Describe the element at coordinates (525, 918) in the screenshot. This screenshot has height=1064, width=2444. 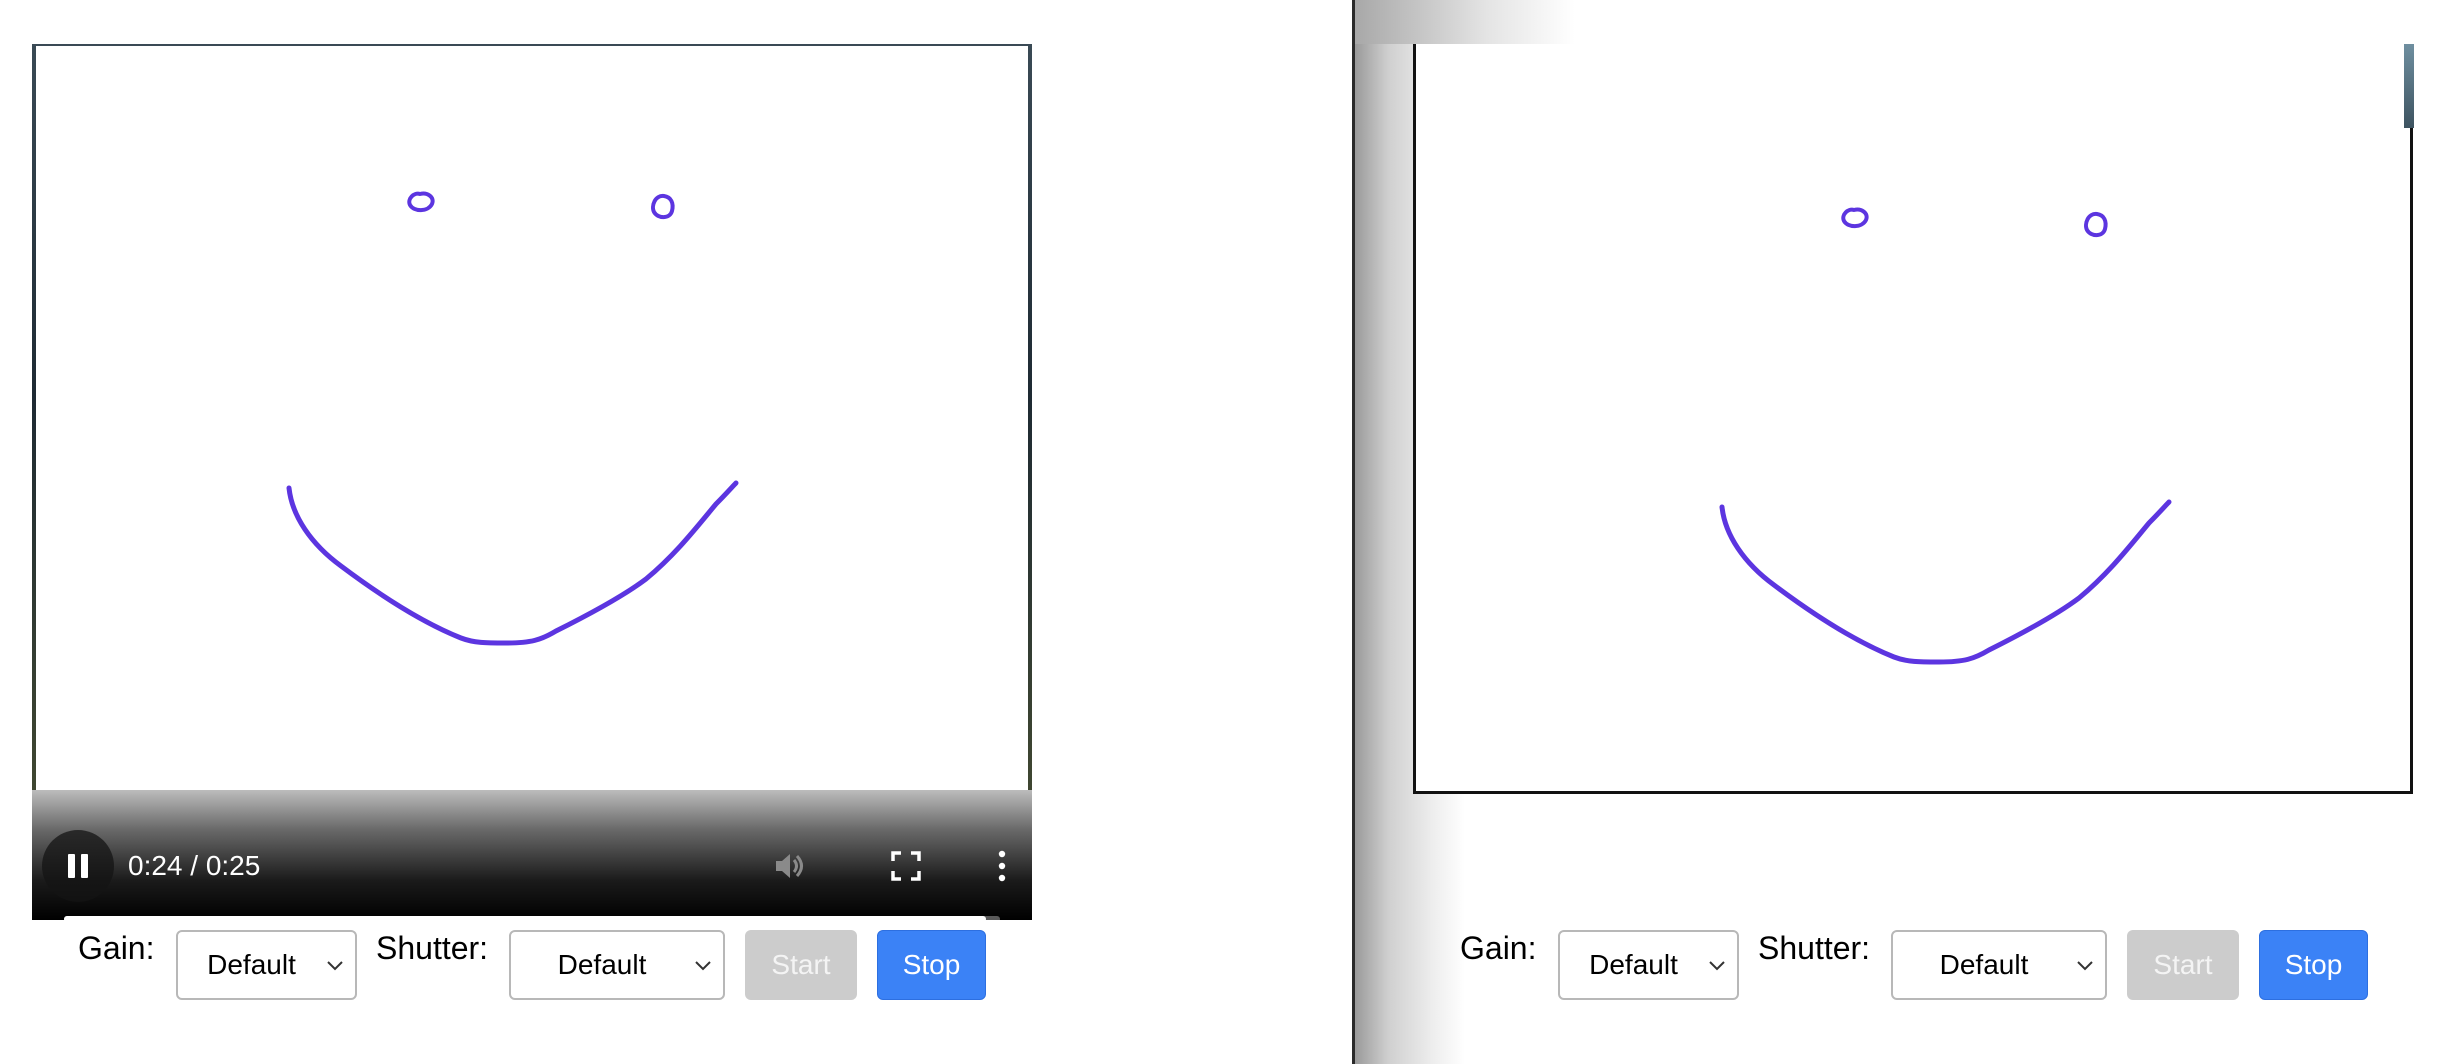
I see `progress-fill` at that location.